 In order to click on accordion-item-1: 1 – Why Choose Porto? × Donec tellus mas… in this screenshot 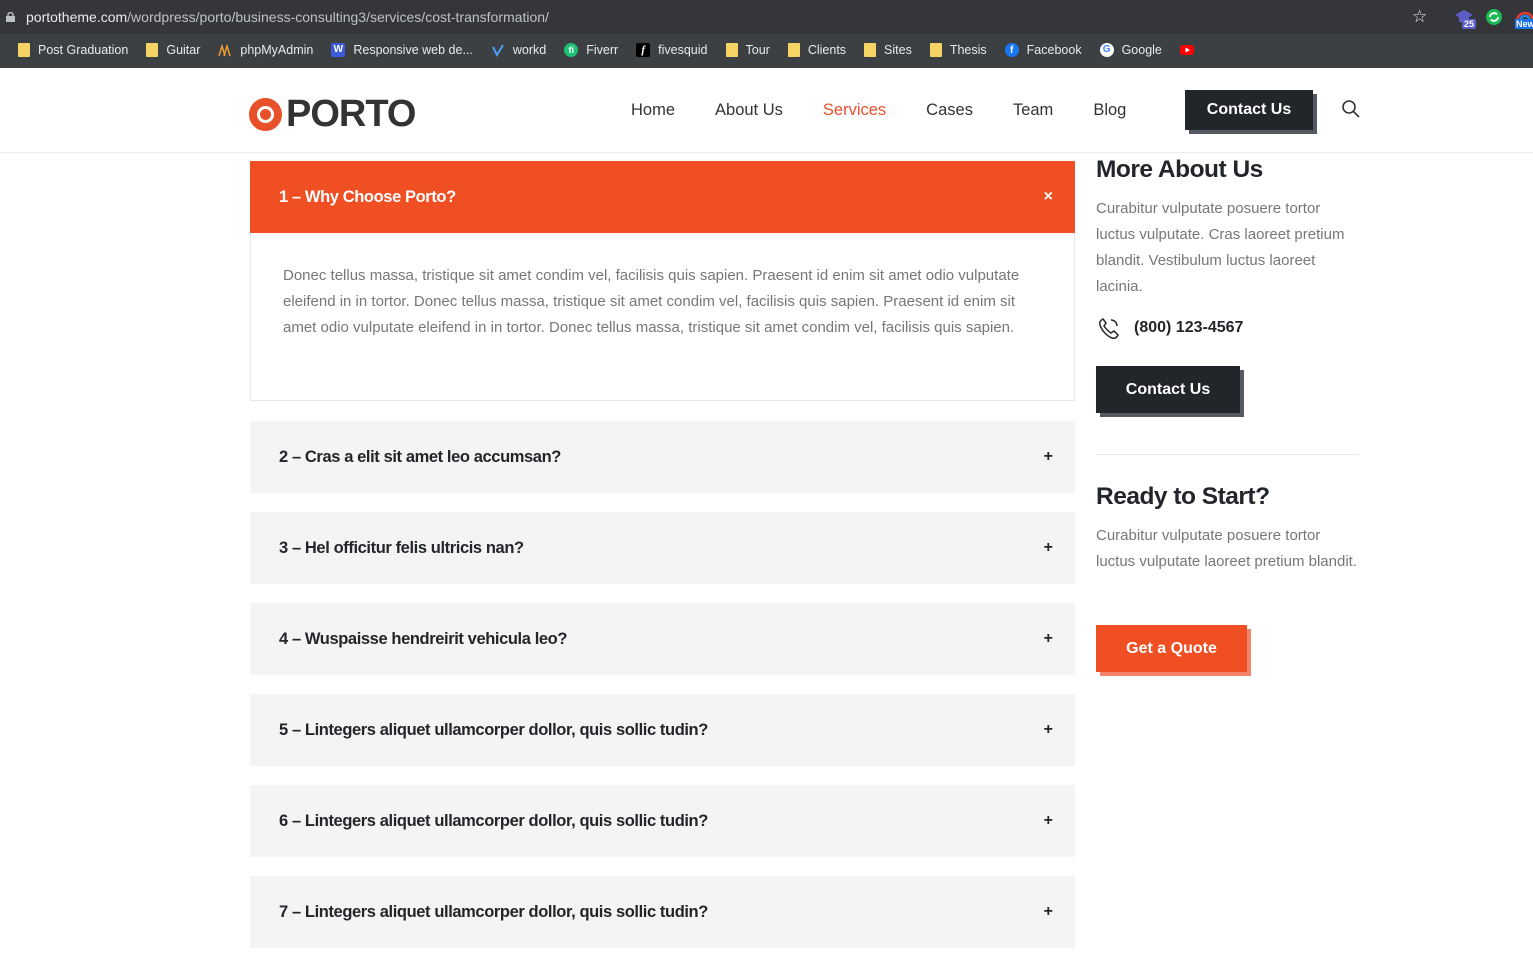, I will do `click(662, 281)`.